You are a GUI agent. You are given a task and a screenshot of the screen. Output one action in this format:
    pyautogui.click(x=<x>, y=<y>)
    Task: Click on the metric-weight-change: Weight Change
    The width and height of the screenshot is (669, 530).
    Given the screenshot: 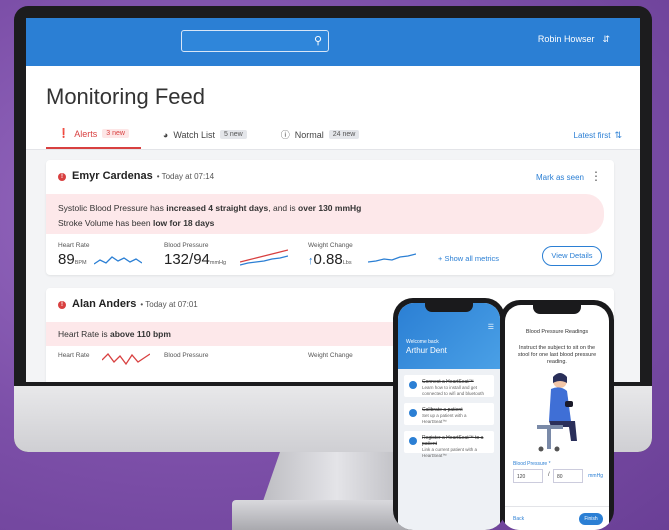 What is the action you would take?
    pyautogui.click(x=330, y=355)
    